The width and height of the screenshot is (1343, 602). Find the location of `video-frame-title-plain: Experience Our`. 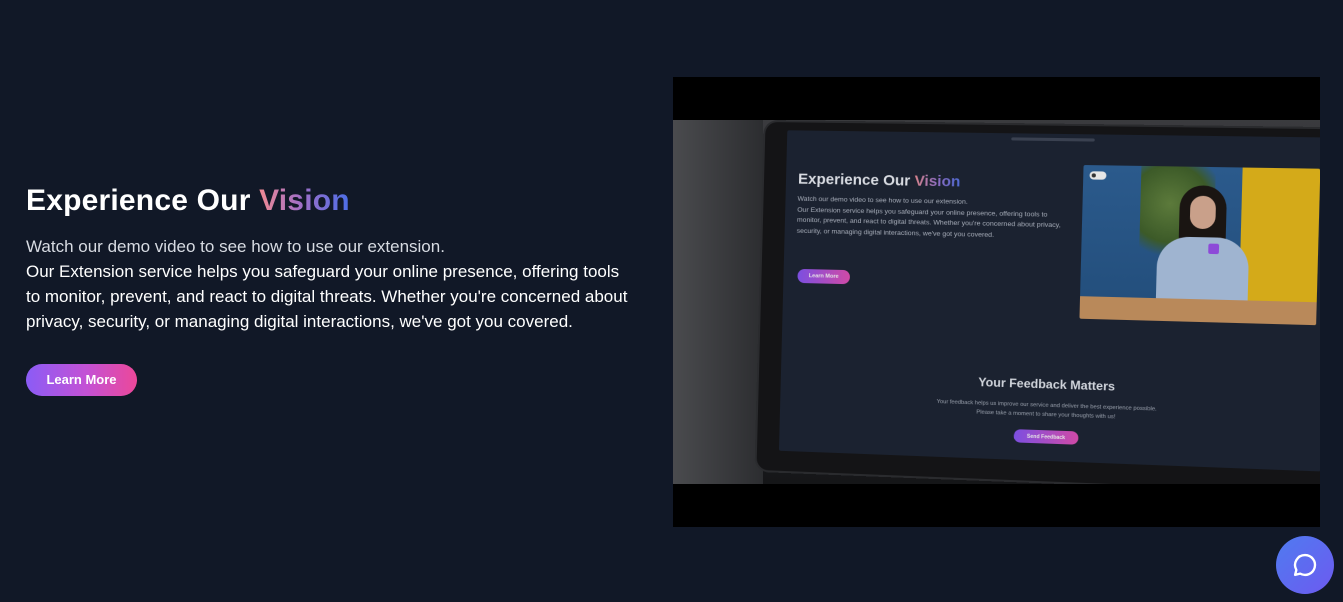

video-frame-title-plain: Experience Our is located at coordinates (856, 180).